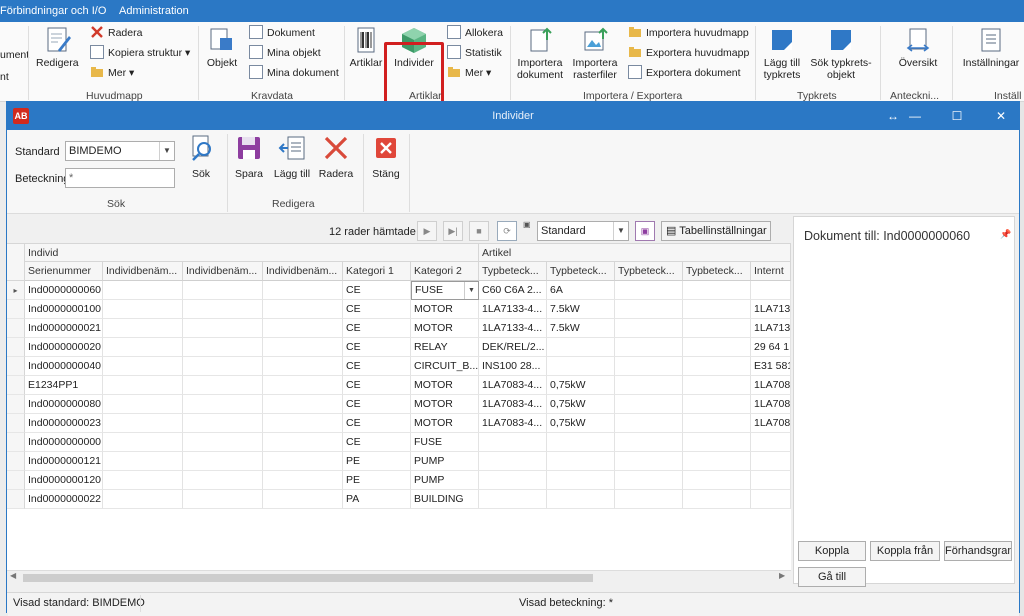 The image size is (1024, 616). Describe the element at coordinates (581, 290) in the screenshot. I see `grid-cell: 6A` at that location.